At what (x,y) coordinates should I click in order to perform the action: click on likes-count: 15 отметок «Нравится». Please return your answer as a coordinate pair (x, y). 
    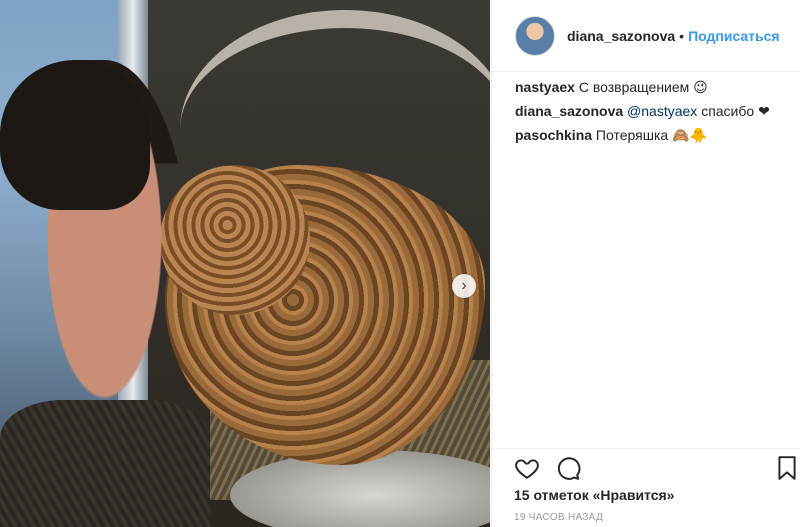
    Looking at the image, I should click on (594, 495).